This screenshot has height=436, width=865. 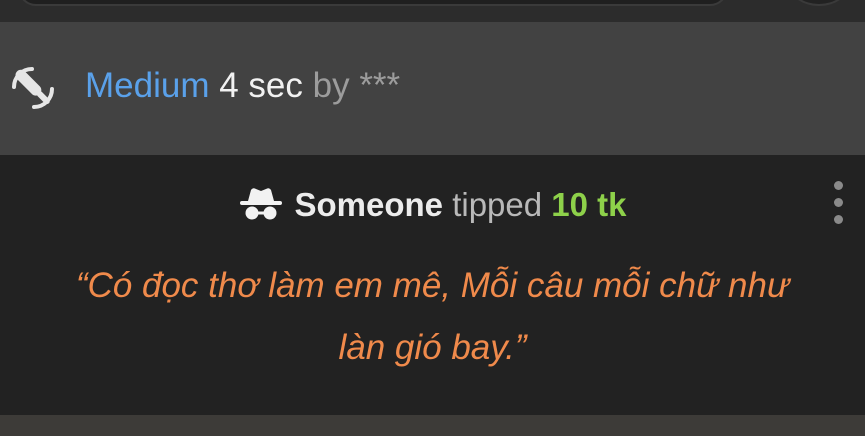 I want to click on tip-amount: 10 tk, so click(x=589, y=204).